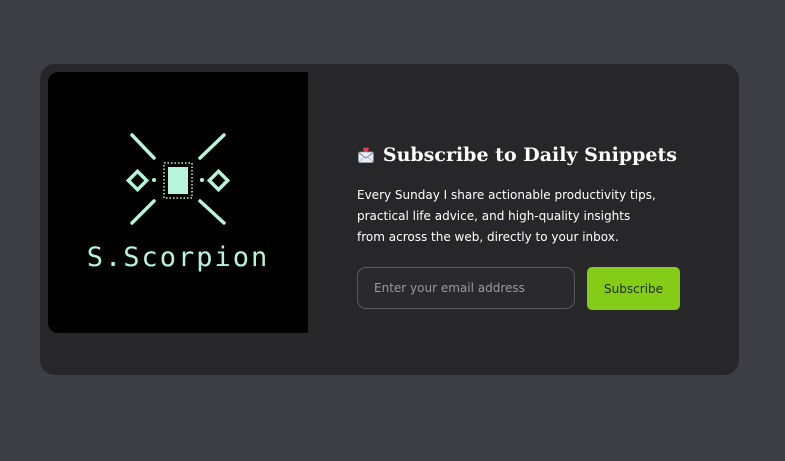 This screenshot has height=461, width=785. Describe the element at coordinates (178, 257) in the screenshot. I see `brand-name: S.Scorpion` at that location.